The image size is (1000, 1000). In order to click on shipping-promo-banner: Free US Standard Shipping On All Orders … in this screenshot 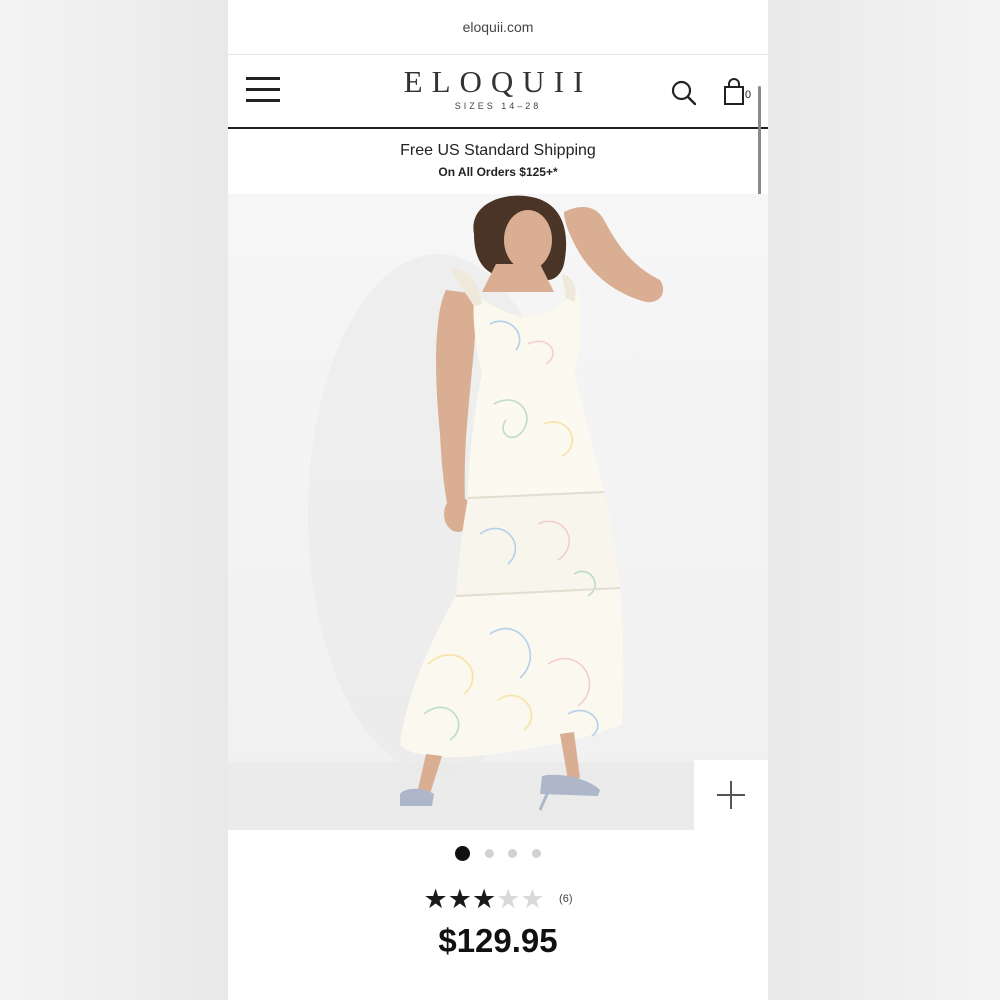, I will do `click(498, 162)`.